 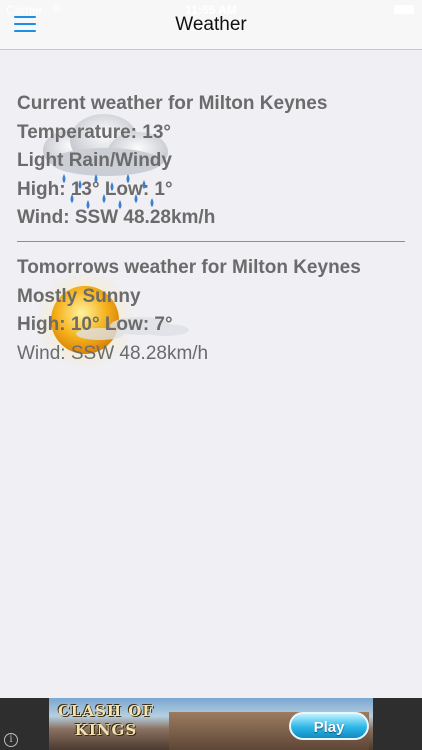 What do you see at coordinates (79, 296) in the screenshot?
I see `tomorrow-condition: Mostly Sunny` at bounding box center [79, 296].